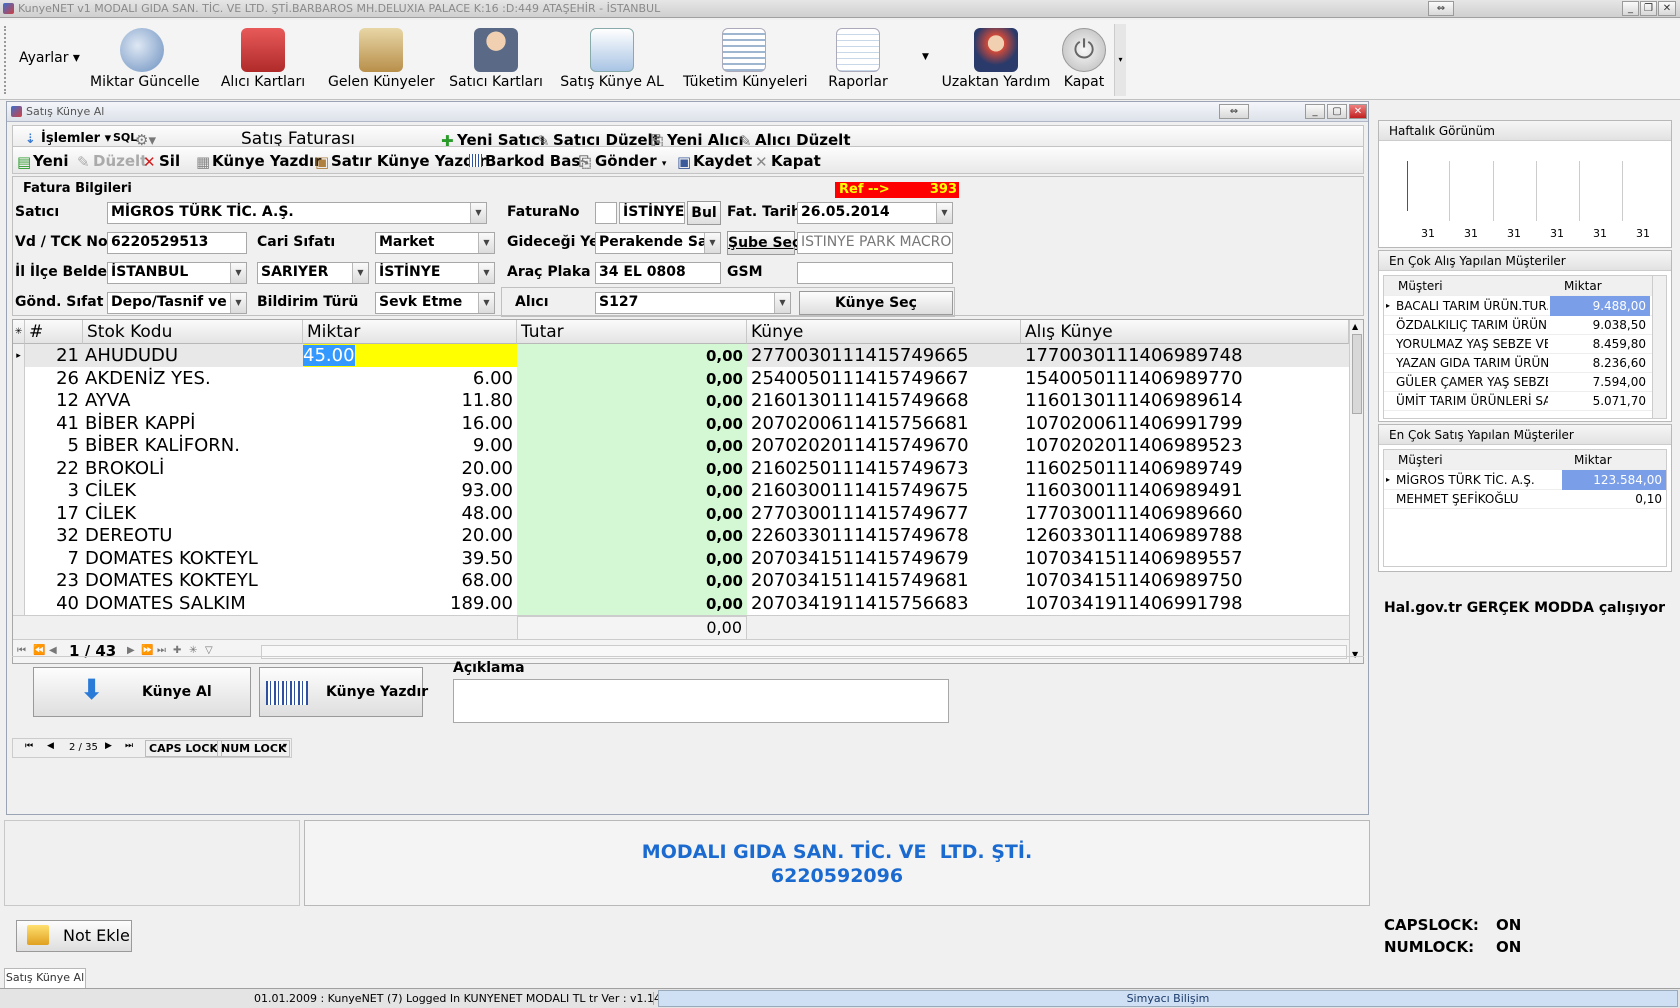  Describe the element at coordinates (1358, 111) in the screenshot. I see `child-close-button: ✕` at that location.